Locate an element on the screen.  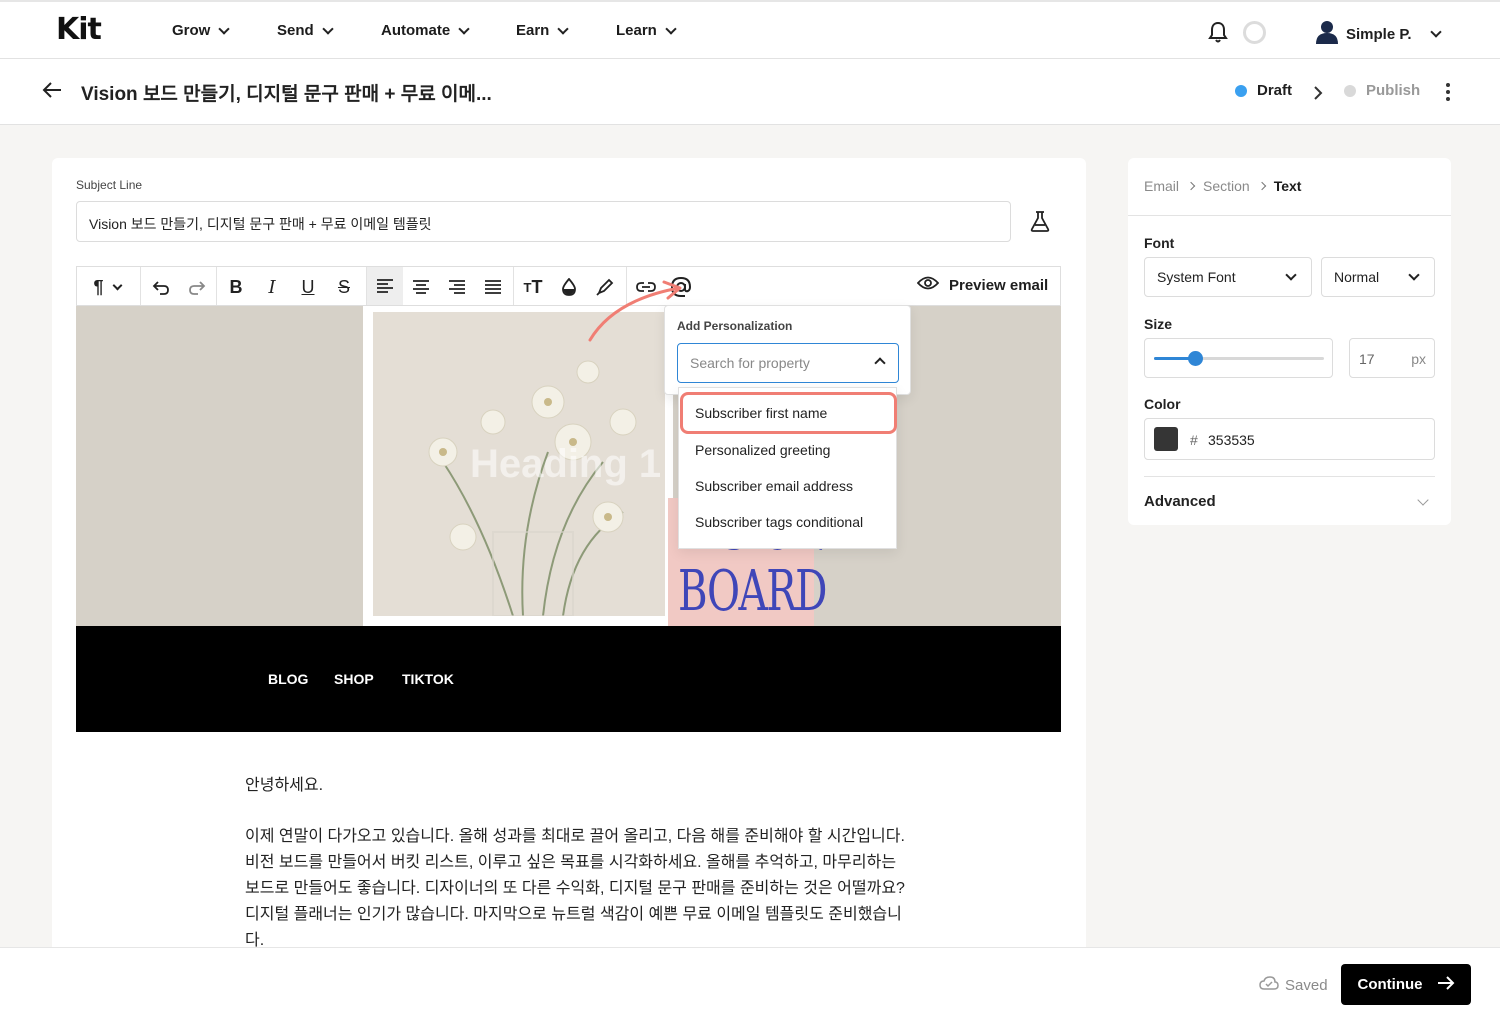
status-draft-label: Draft is located at coordinates (1275, 90).